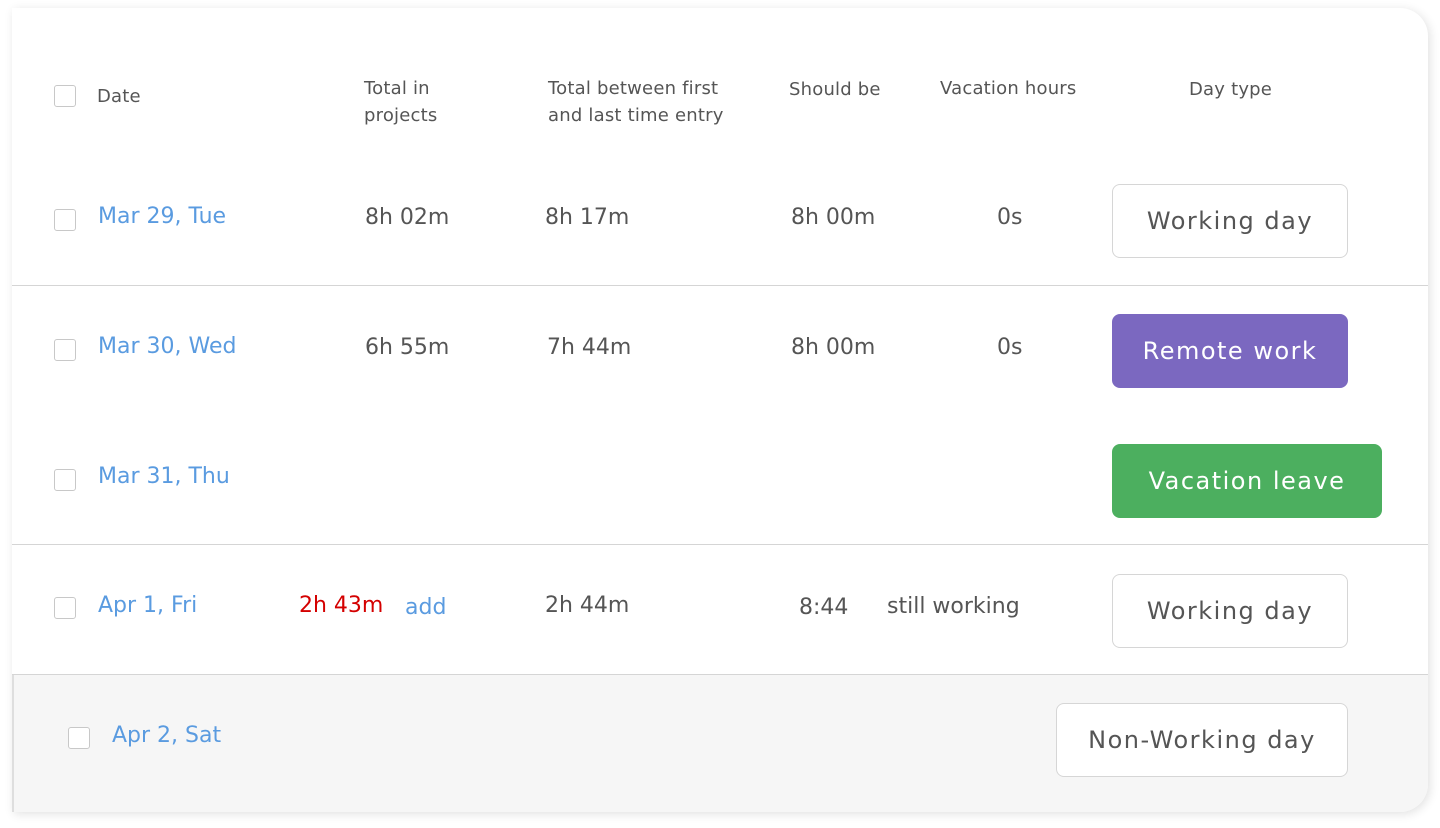  I want to click on date-link: Mar 30, Wed, so click(167, 347).